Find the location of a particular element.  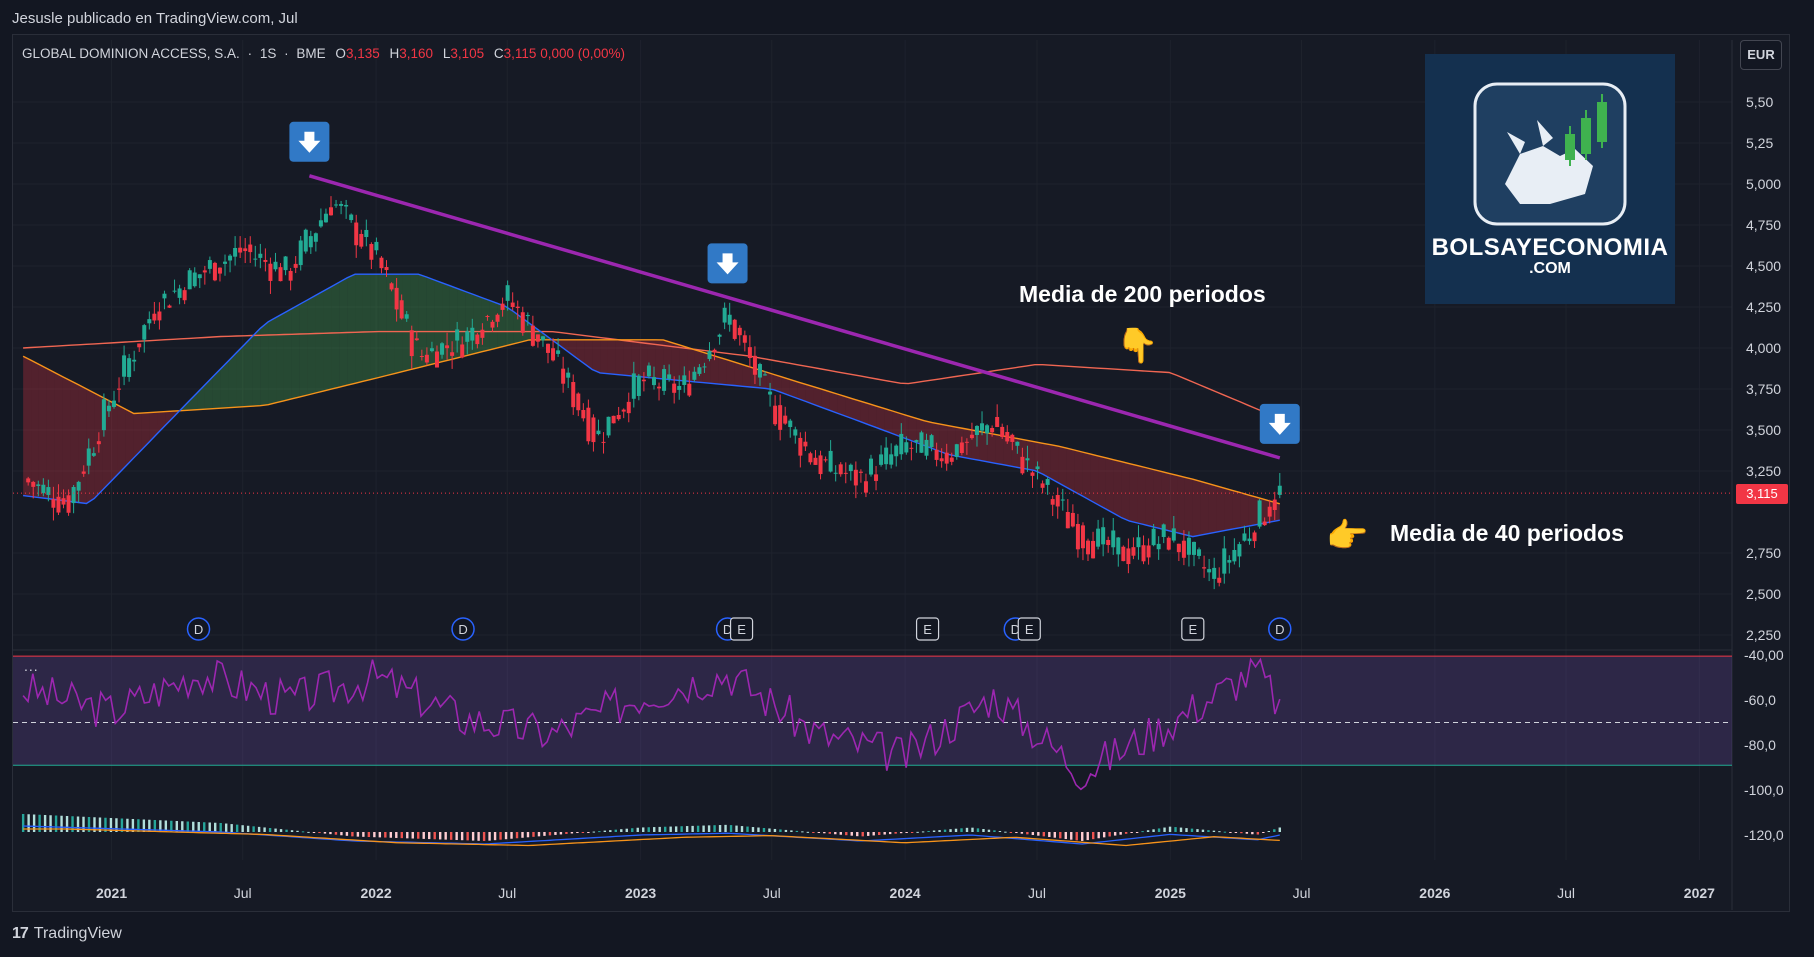

currency-button: EUR is located at coordinates (1761, 55).